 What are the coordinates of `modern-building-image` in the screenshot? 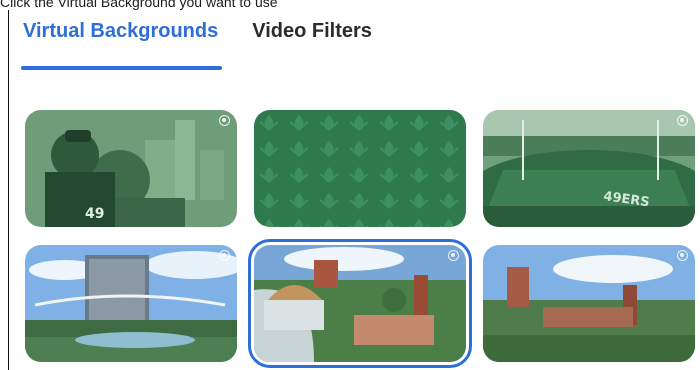 It's located at (131, 303).